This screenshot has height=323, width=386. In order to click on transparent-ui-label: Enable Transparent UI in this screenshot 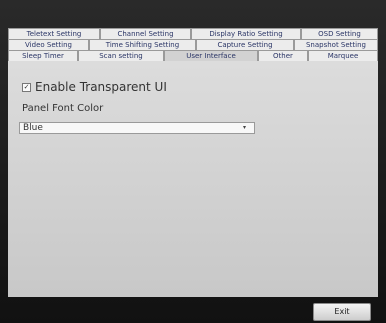, I will do `click(101, 87)`.